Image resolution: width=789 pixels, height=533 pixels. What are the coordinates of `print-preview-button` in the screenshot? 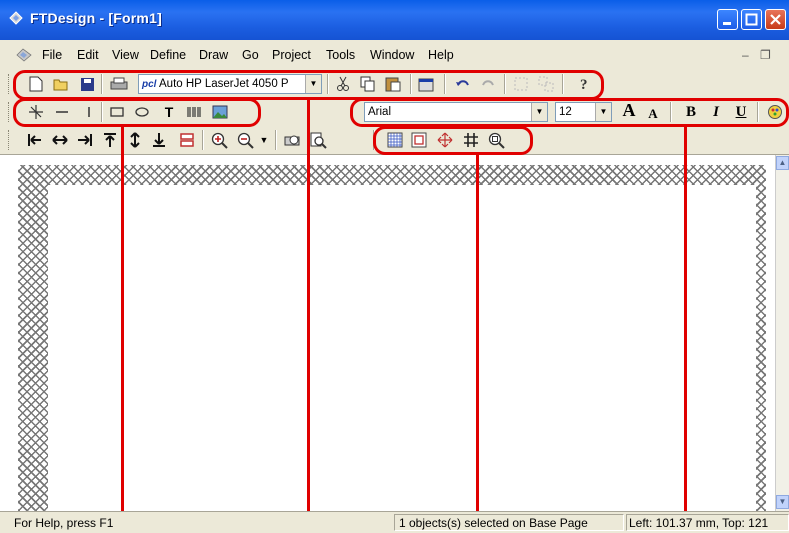 It's located at (293, 140).